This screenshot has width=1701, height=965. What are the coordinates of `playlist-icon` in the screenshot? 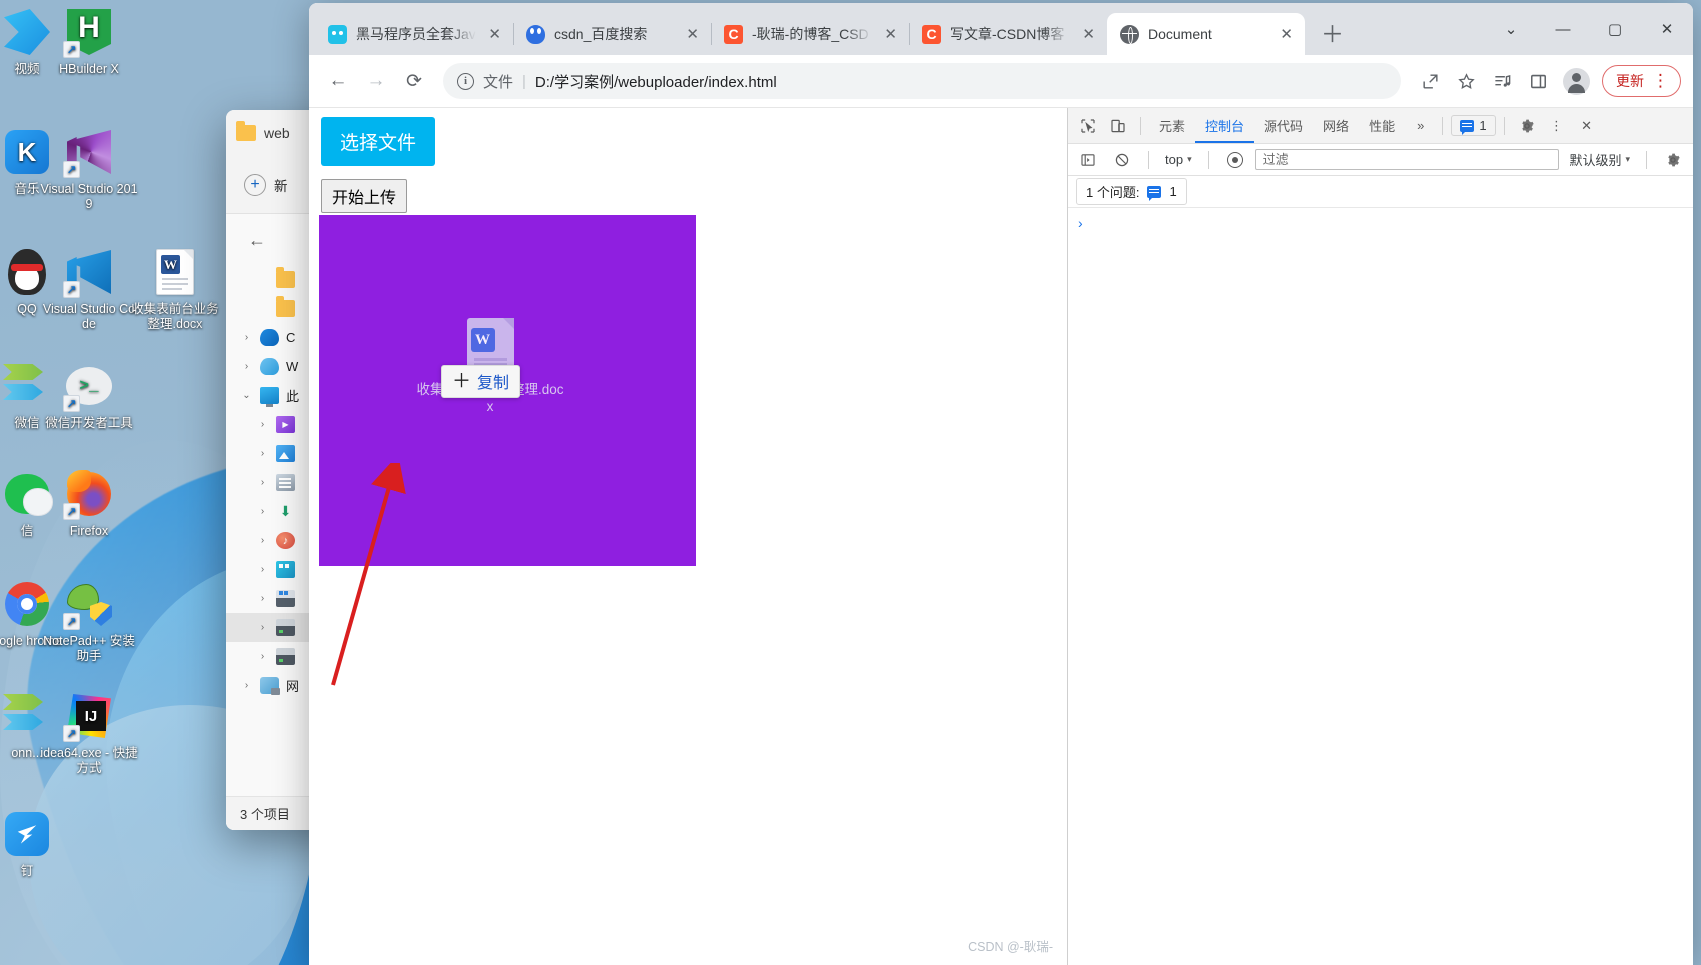 It's located at (1502, 81).